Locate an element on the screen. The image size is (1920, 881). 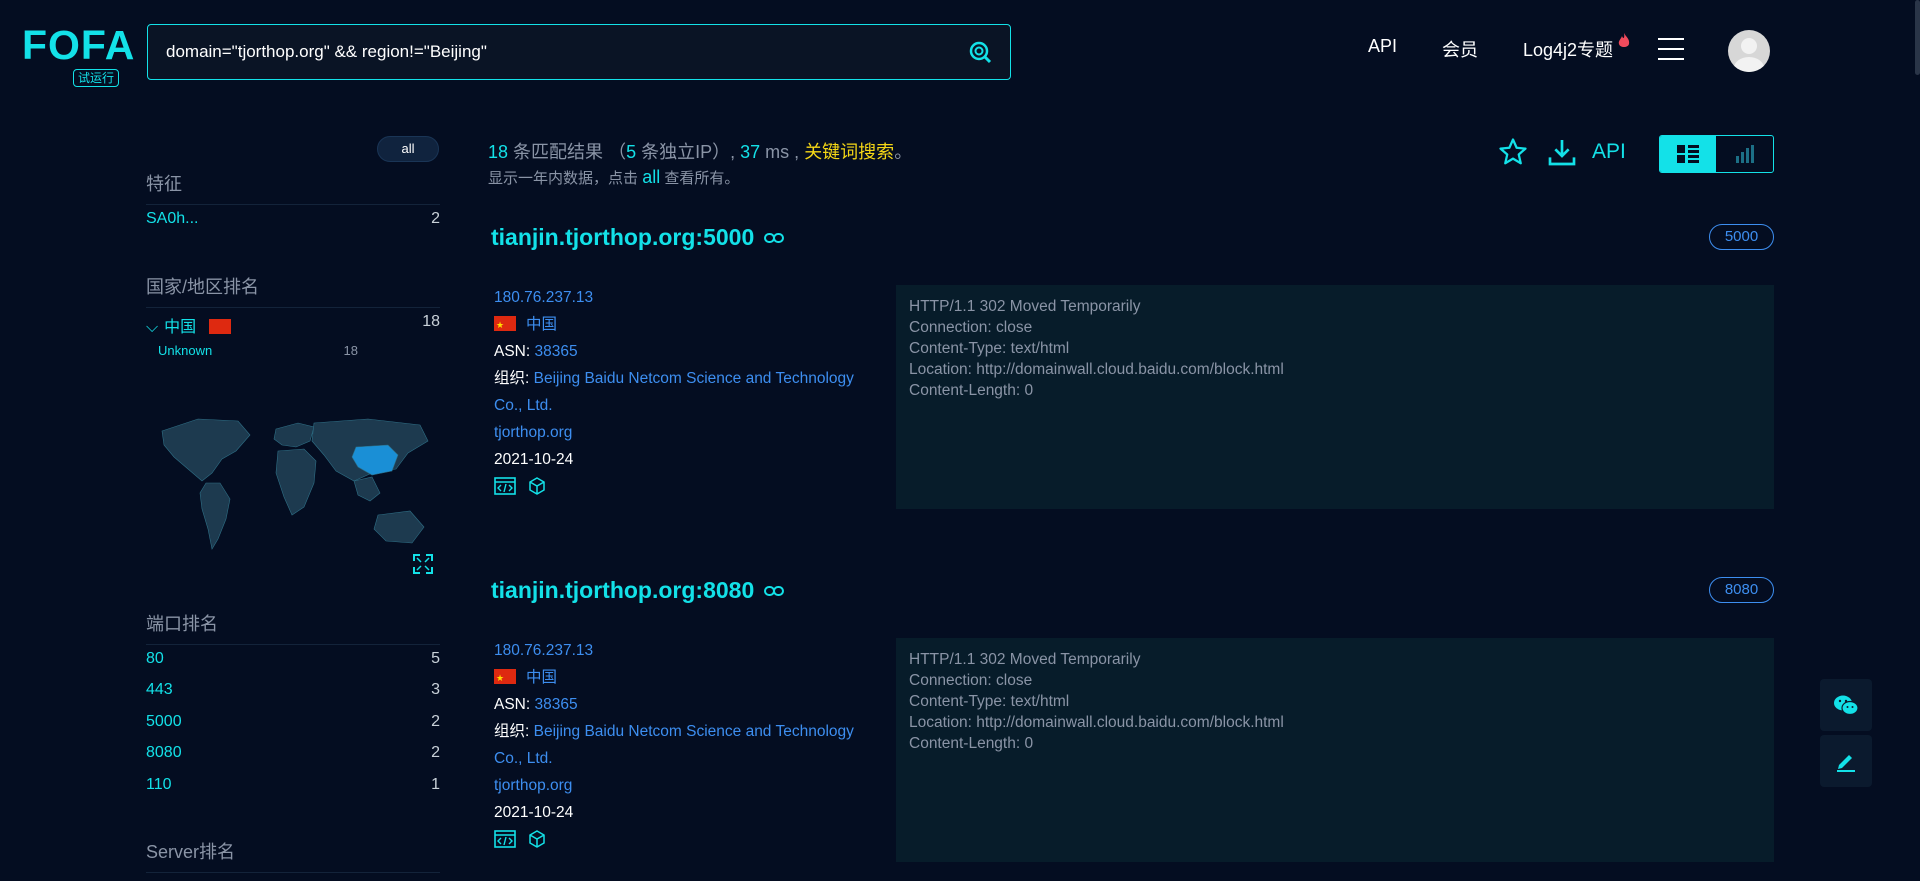
port-badge: 8080 is located at coordinates (1741, 590).